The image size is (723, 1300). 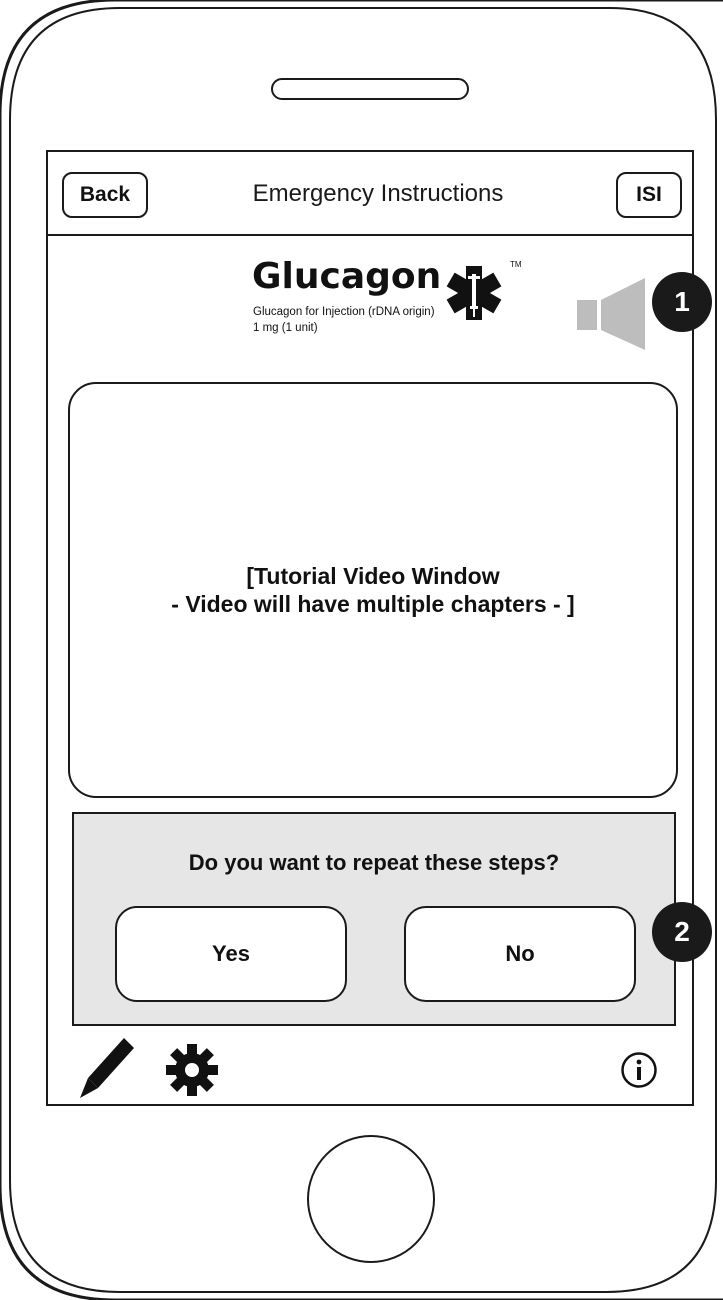 I want to click on trademark-symbol: TM, so click(x=516, y=264).